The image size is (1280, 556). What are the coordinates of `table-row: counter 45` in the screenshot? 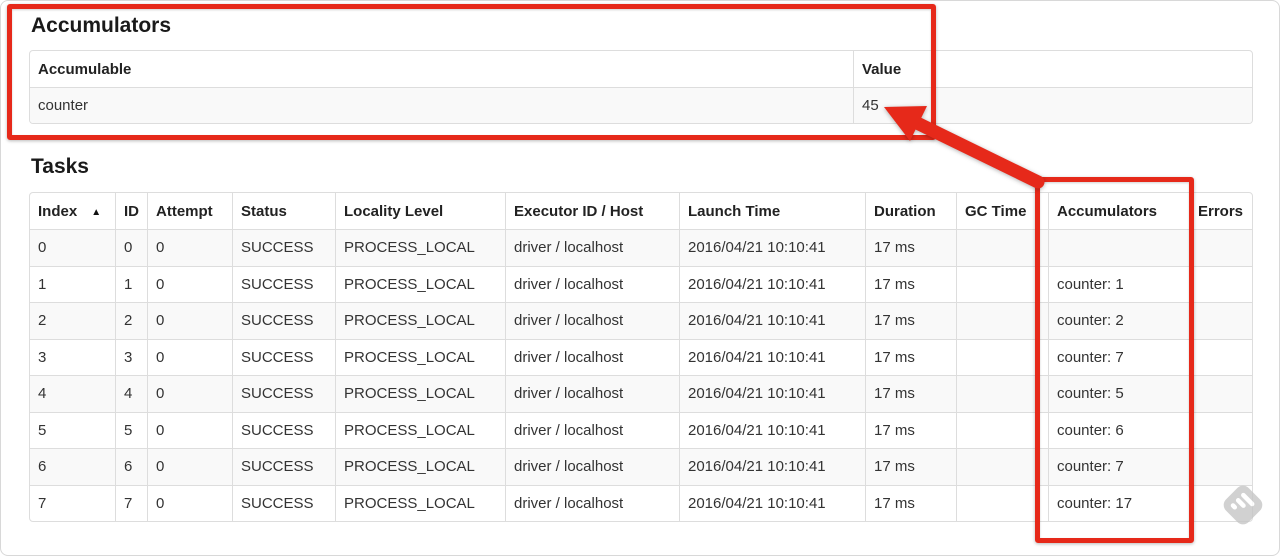 It's located at (641, 105).